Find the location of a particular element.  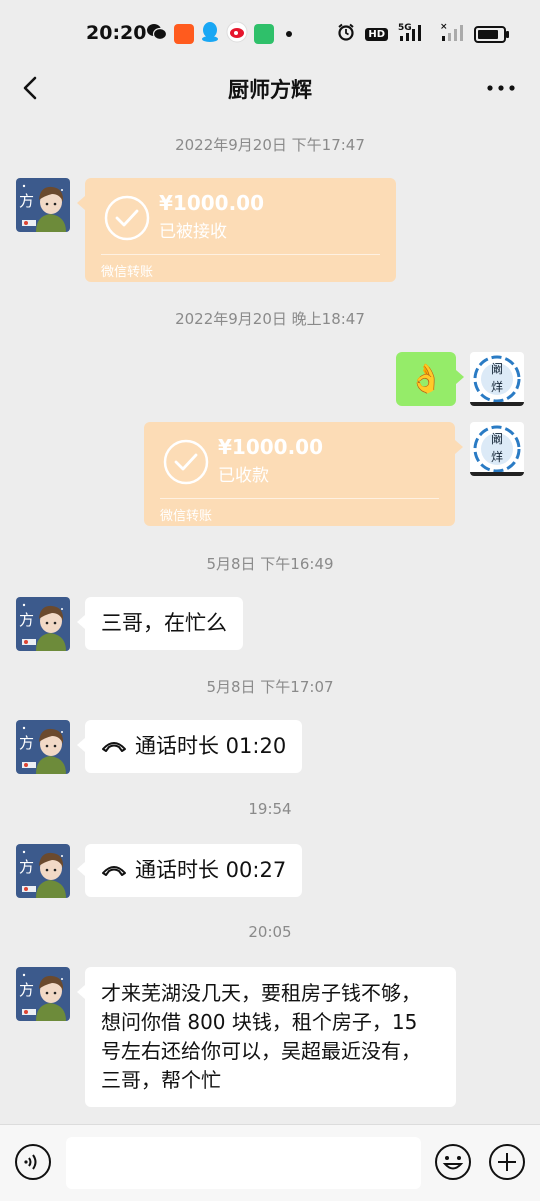

transfer-status: 已被接收 is located at coordinates (193, 232).